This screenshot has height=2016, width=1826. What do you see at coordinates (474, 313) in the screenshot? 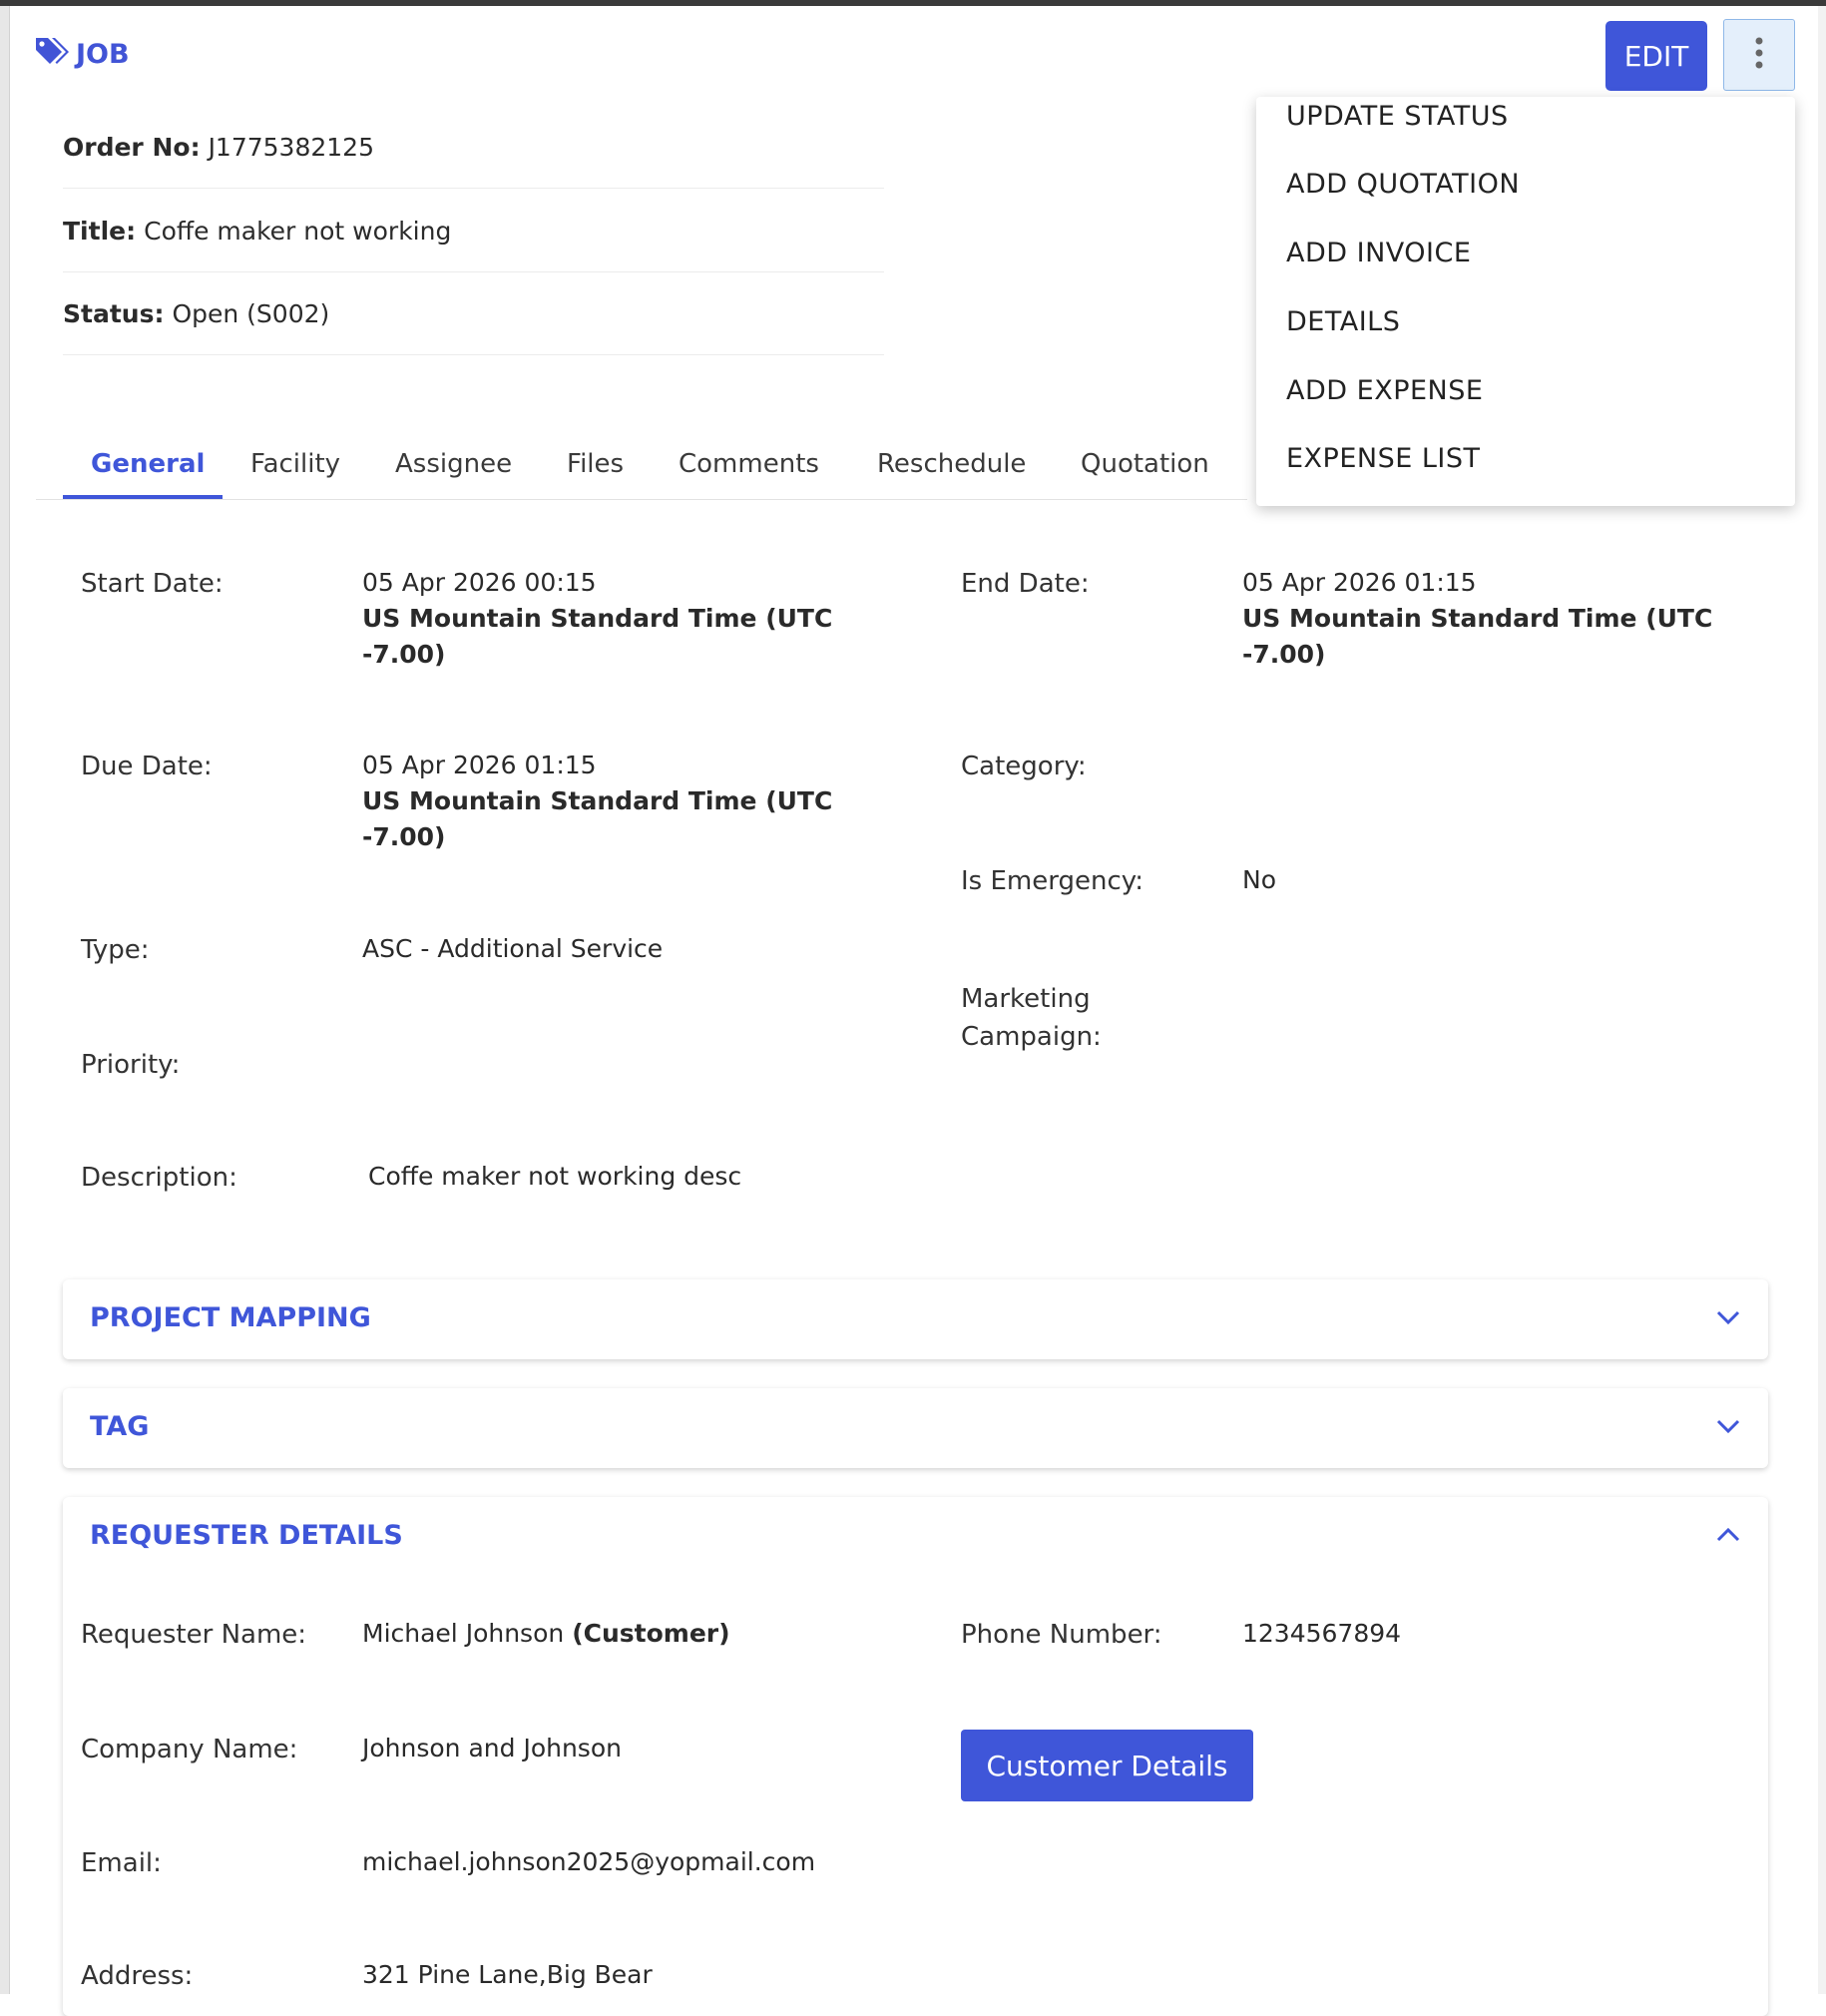
I see `status-row: Status: Open (S002)` at bounding box center [474, 313].